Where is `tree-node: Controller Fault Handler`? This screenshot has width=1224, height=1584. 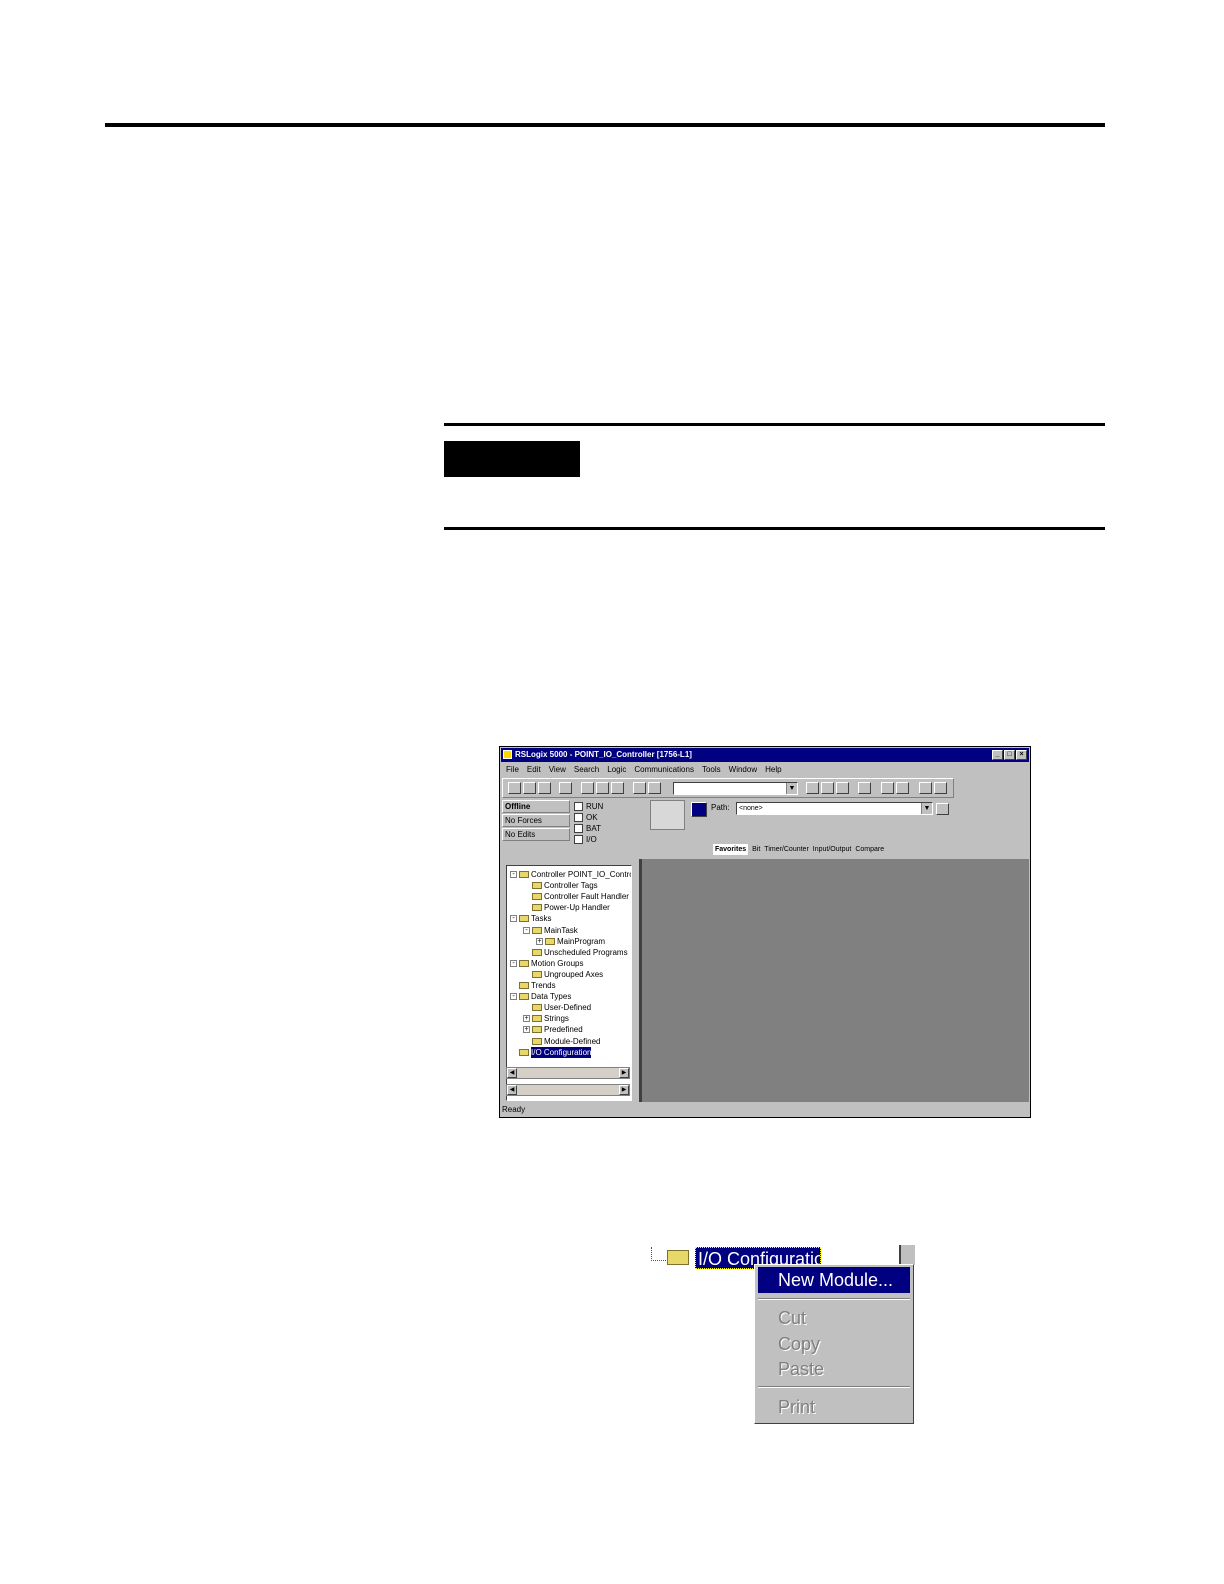 tree-node: Controller Fault Handler is located at coordinates (576, 896).